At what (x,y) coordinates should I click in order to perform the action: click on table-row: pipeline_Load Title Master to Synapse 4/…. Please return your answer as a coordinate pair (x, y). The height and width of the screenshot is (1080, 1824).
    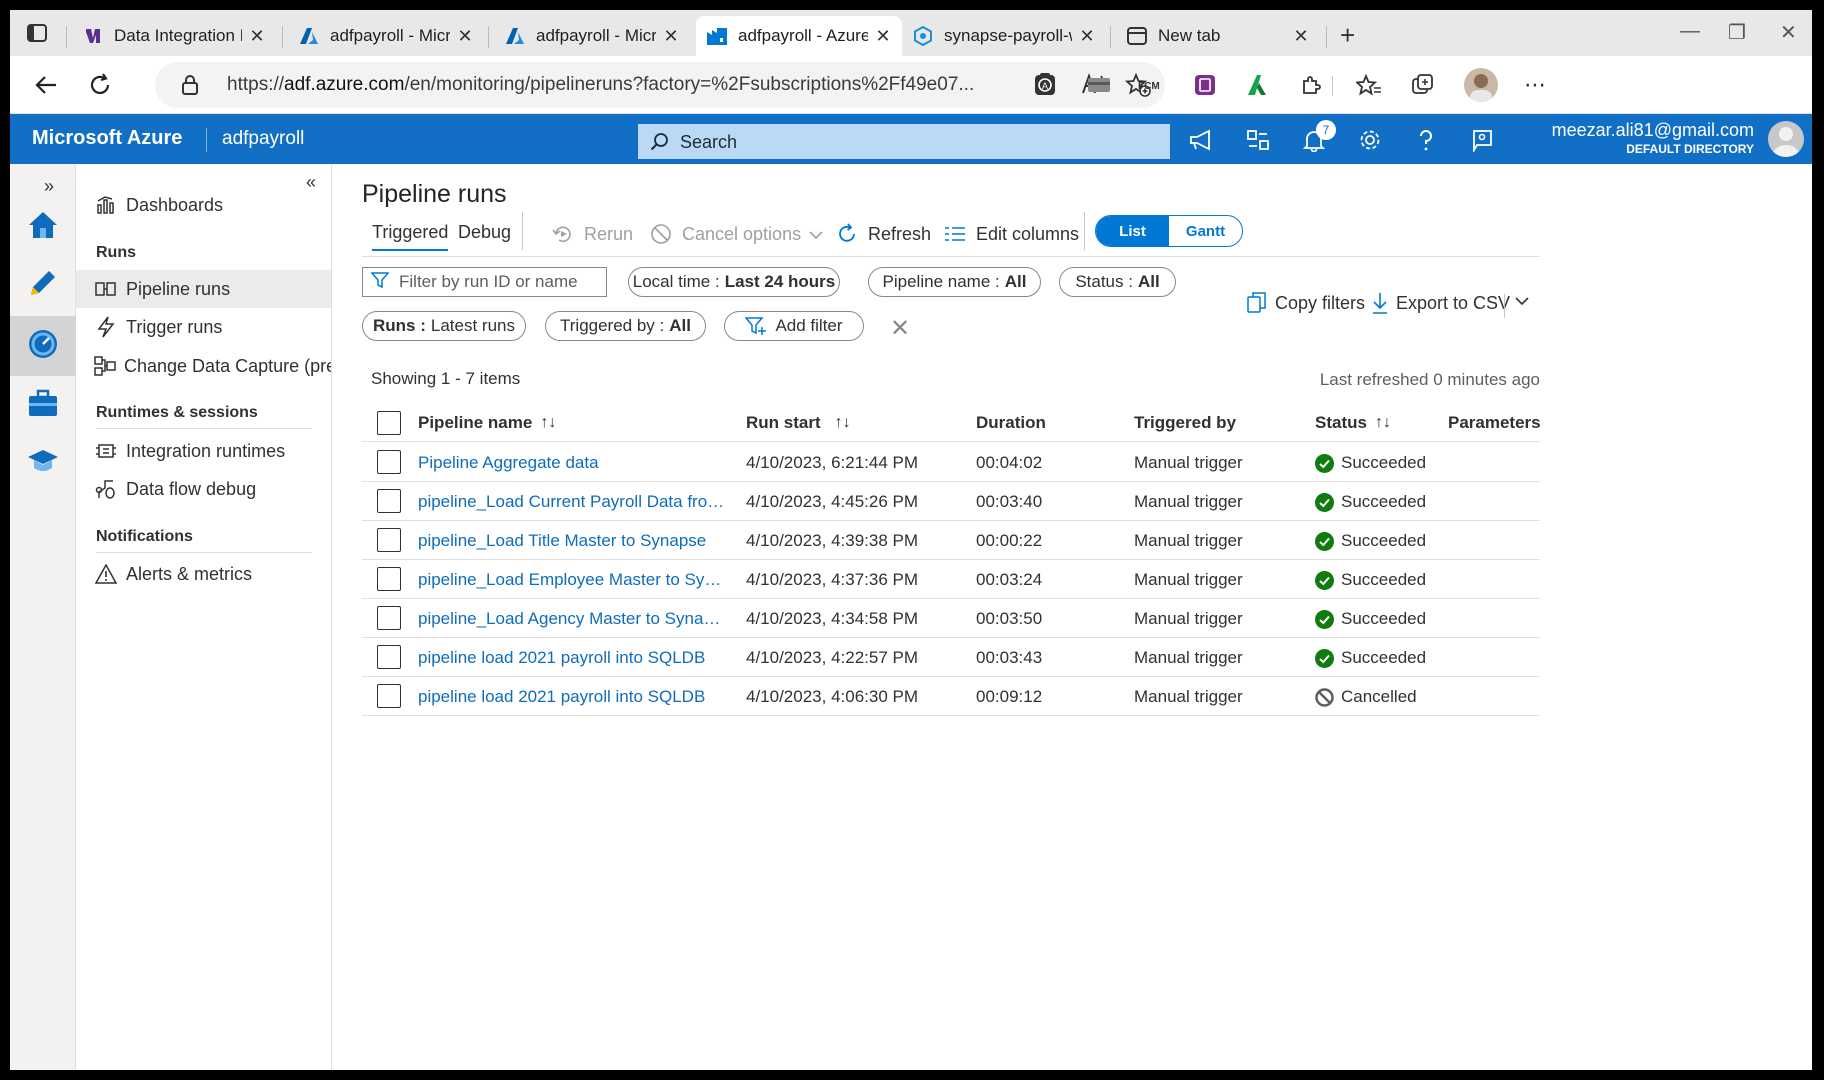
    Looking at the image, I should click on (951, 540).